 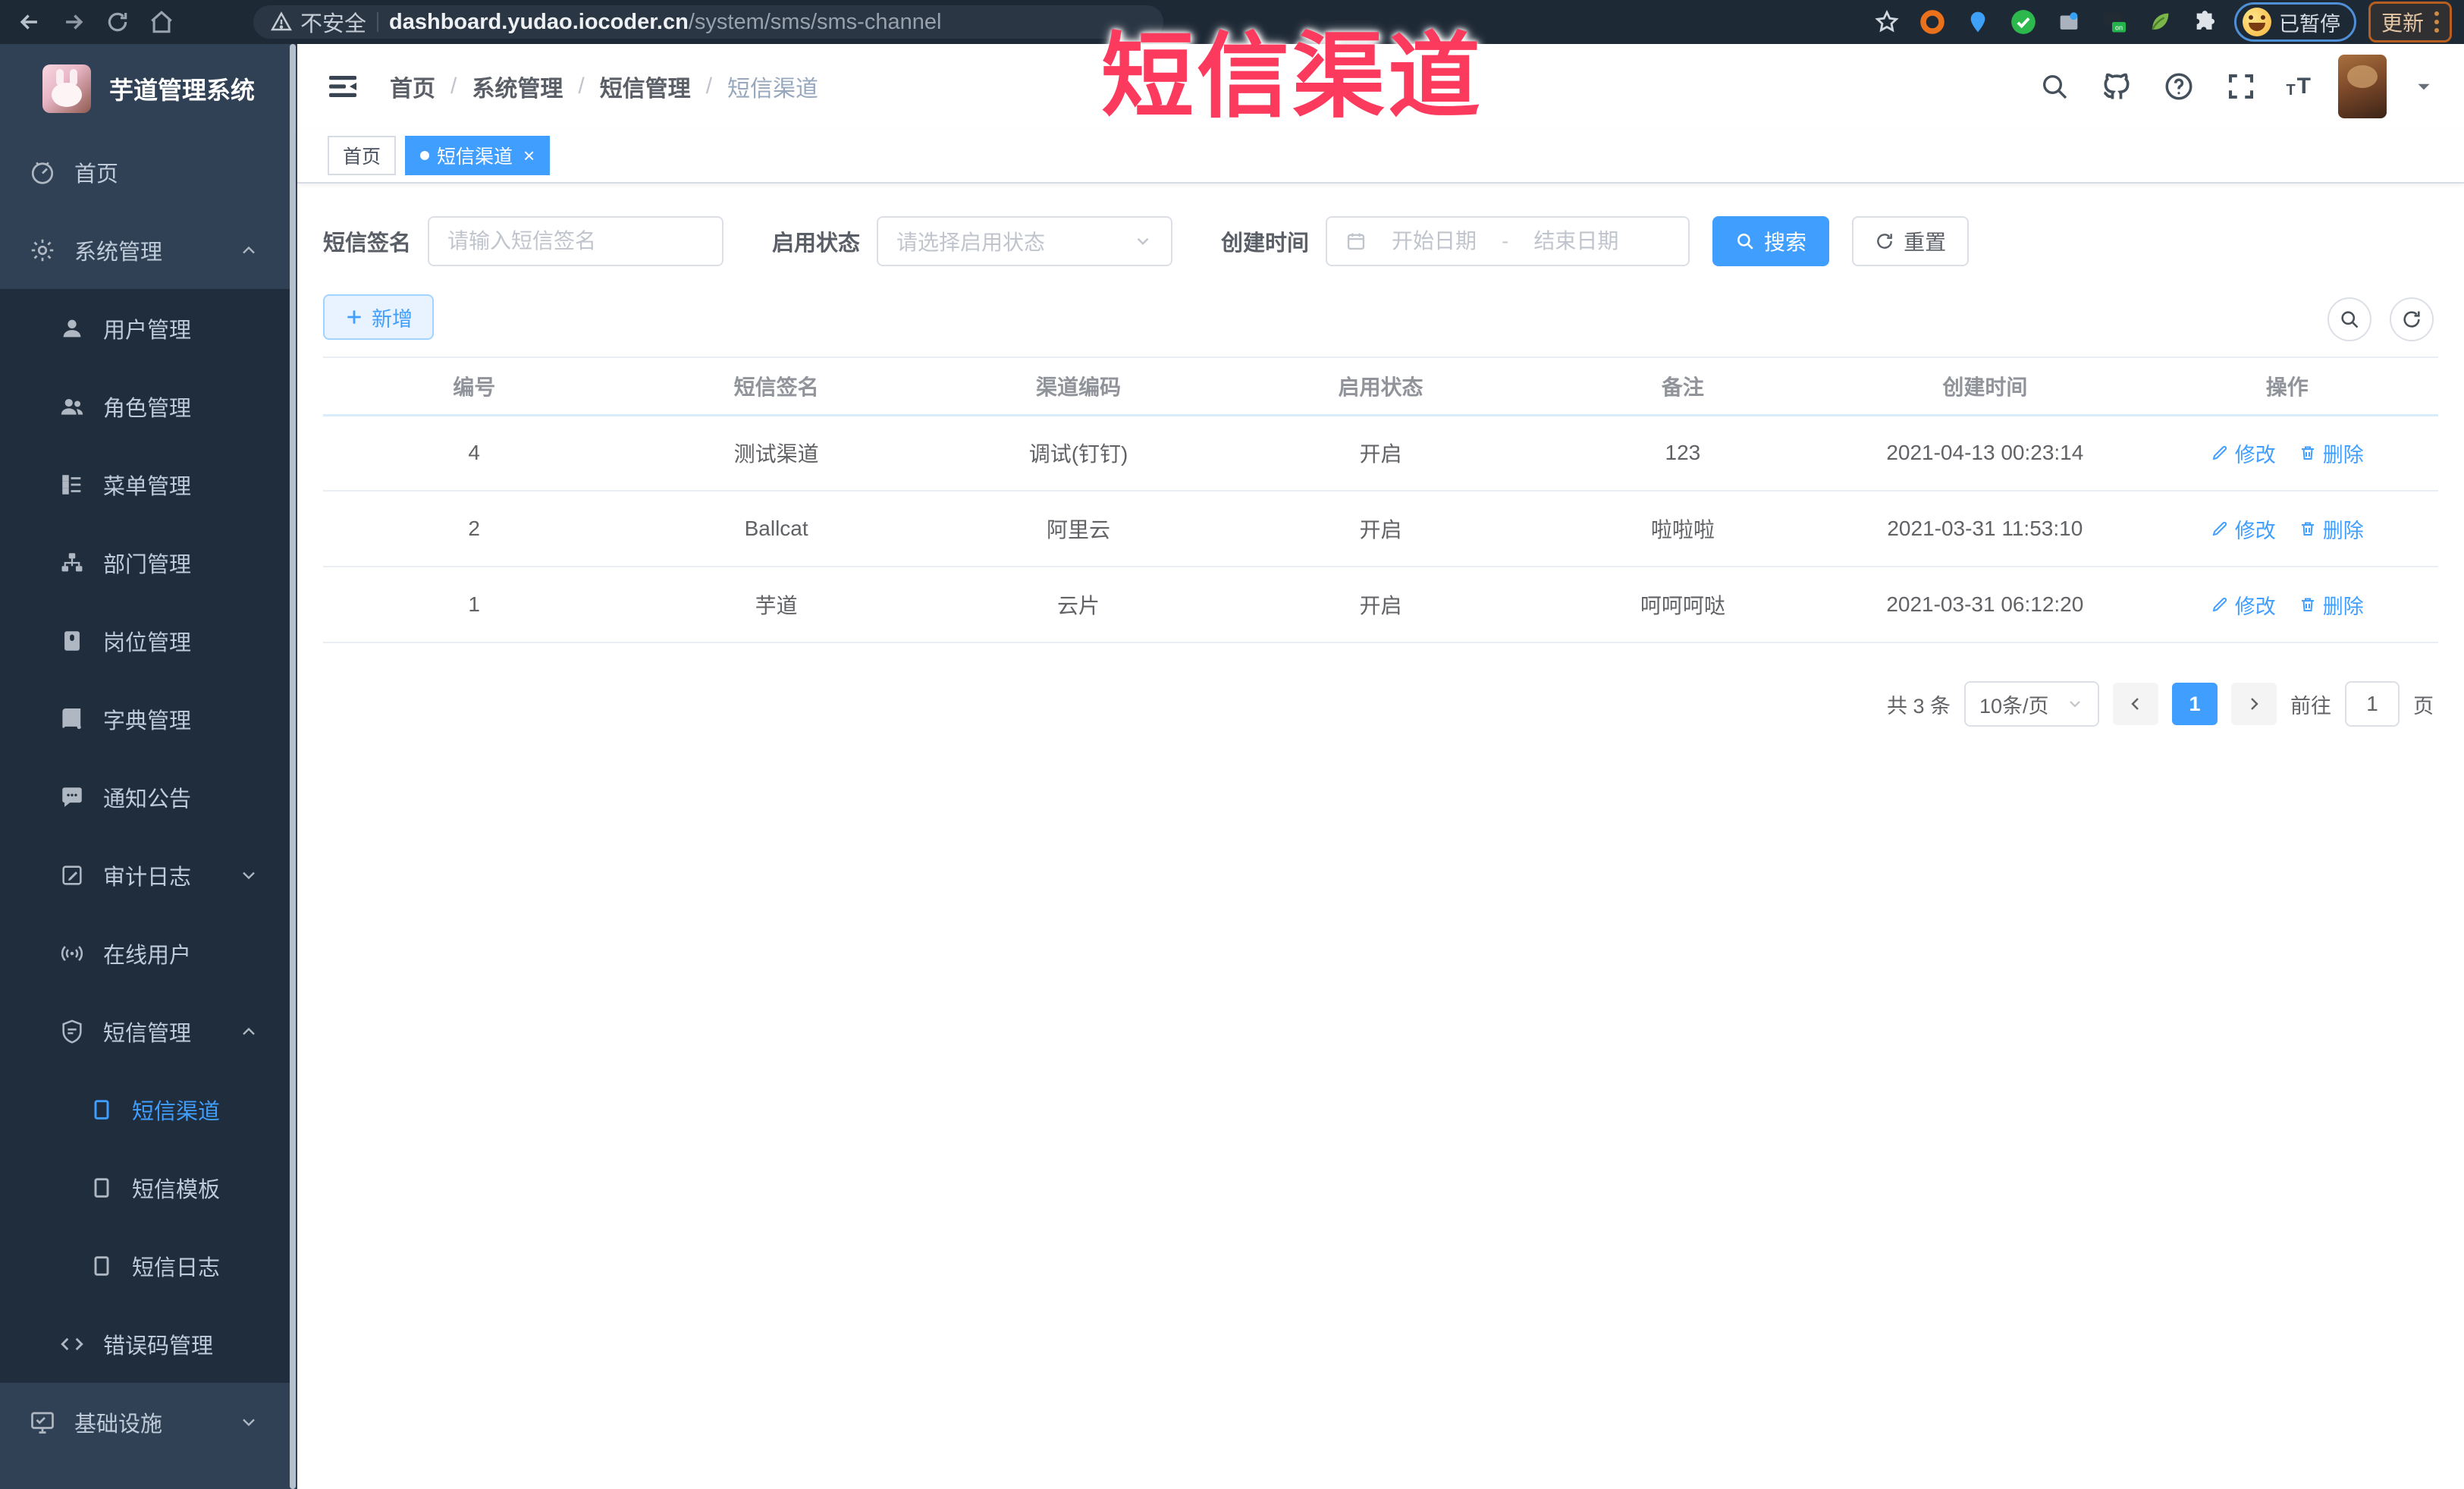 What do you see at coordinates (145, 953) in the screenshot?
I see `sidebar-item-online-users: 在线用户` at bounding box center [145, 953].